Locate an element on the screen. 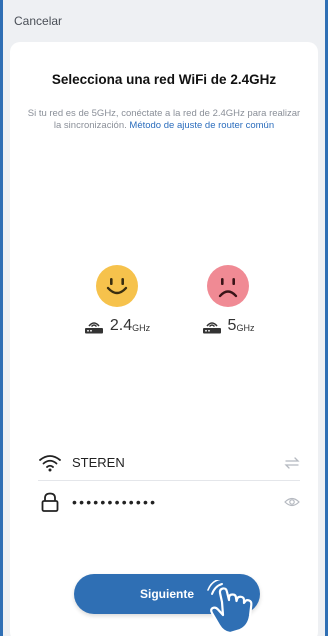  page-title: Selecciona una red WiFi de 2.4GHz is located at coordinates (164, 79).